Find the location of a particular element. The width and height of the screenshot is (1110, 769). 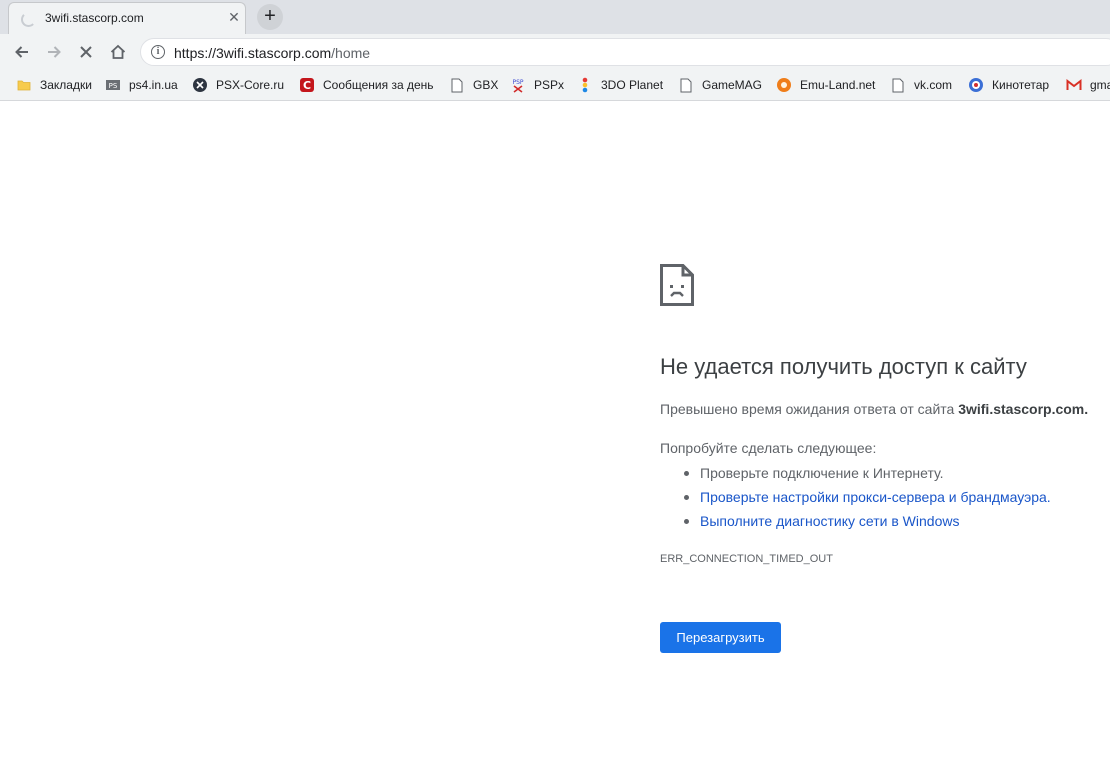

bookmark-label: ps4.in.ua is located at coordinates (153, 85).